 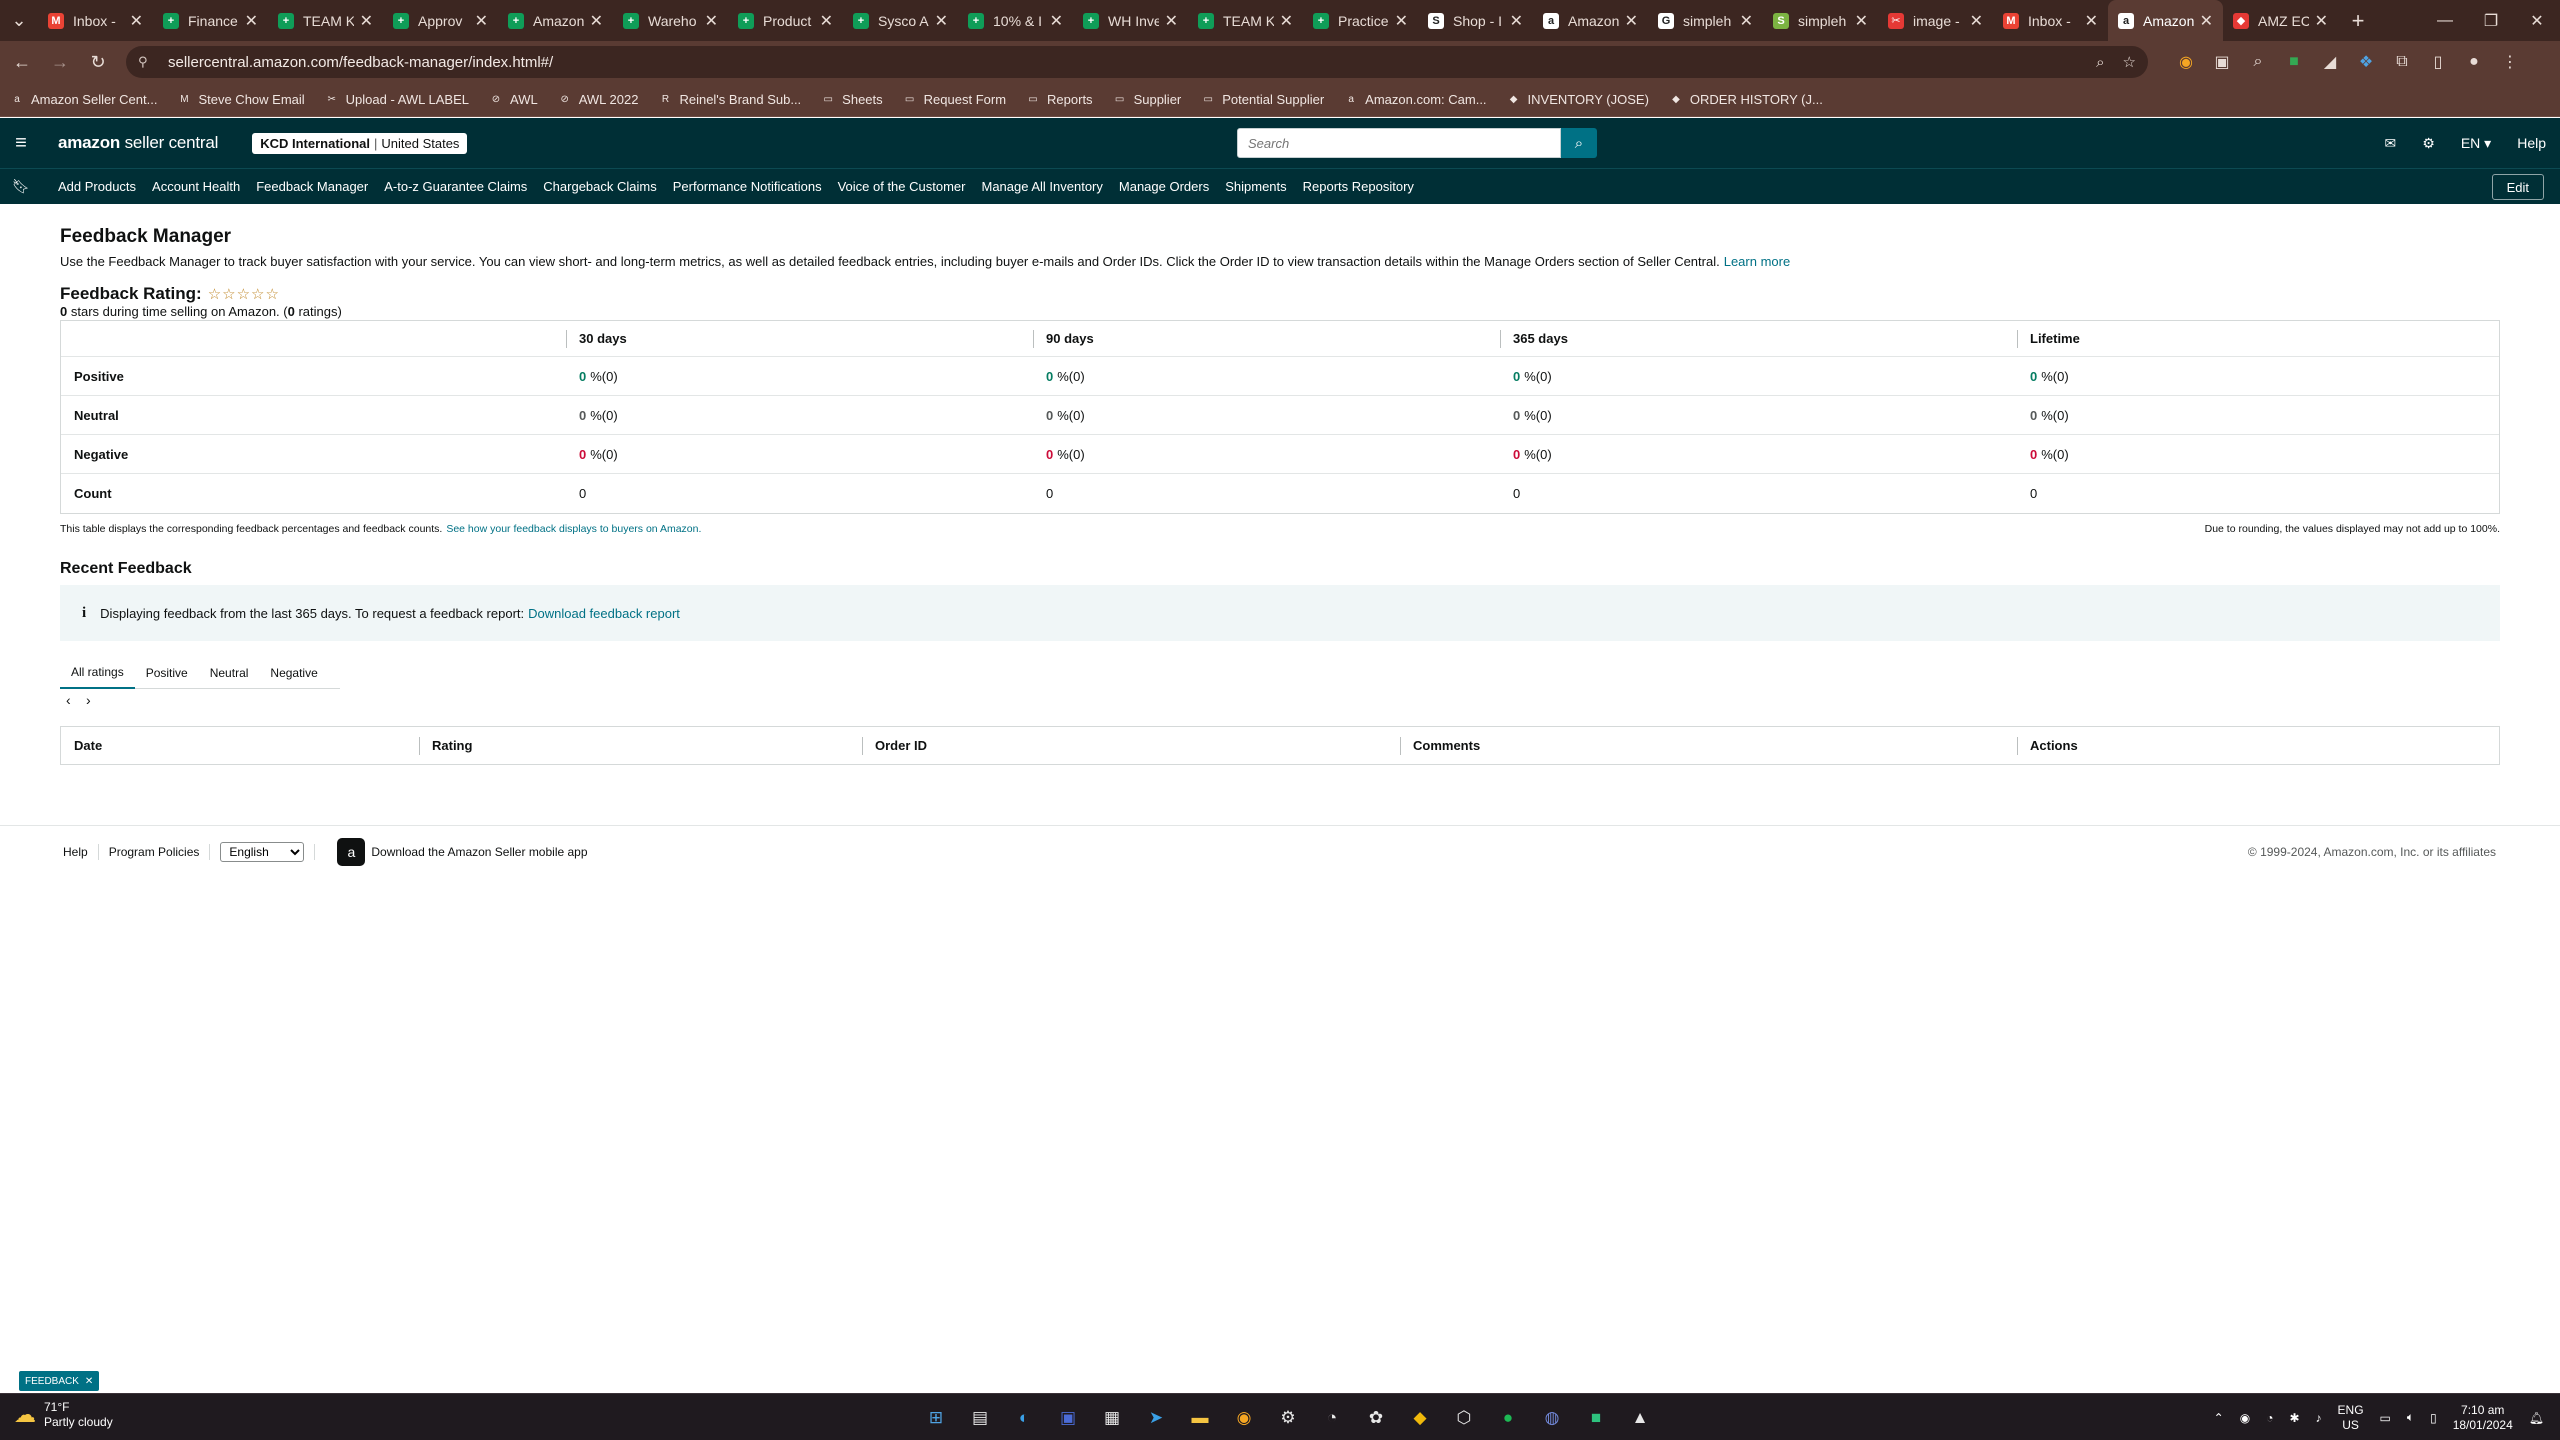 What do you see at coordinates (1358, 186) in the screenshot?
I see `nav-link: Reports Repository` at bounding box center [1358, 186].